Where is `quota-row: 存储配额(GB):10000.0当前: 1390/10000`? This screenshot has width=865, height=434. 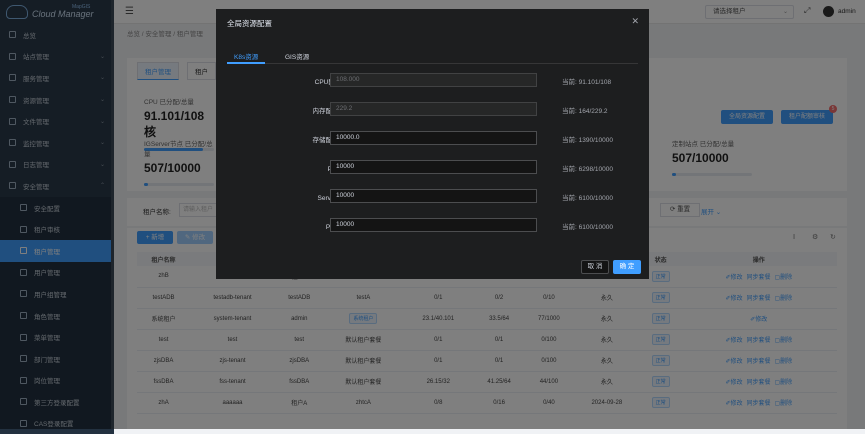 quota-row: 存储配额(GB):10000.0当前: 1390/10000 is located at coordinates (432, 138).